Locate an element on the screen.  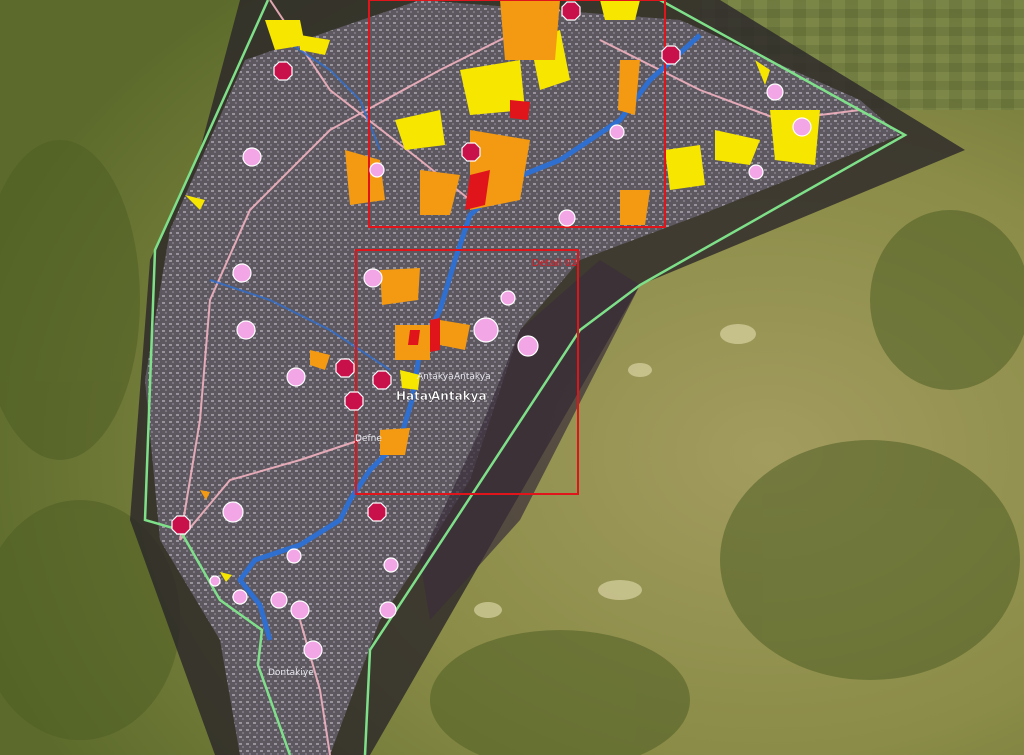
place-label-antakya: Antakya is located at coordinates (459, 396).